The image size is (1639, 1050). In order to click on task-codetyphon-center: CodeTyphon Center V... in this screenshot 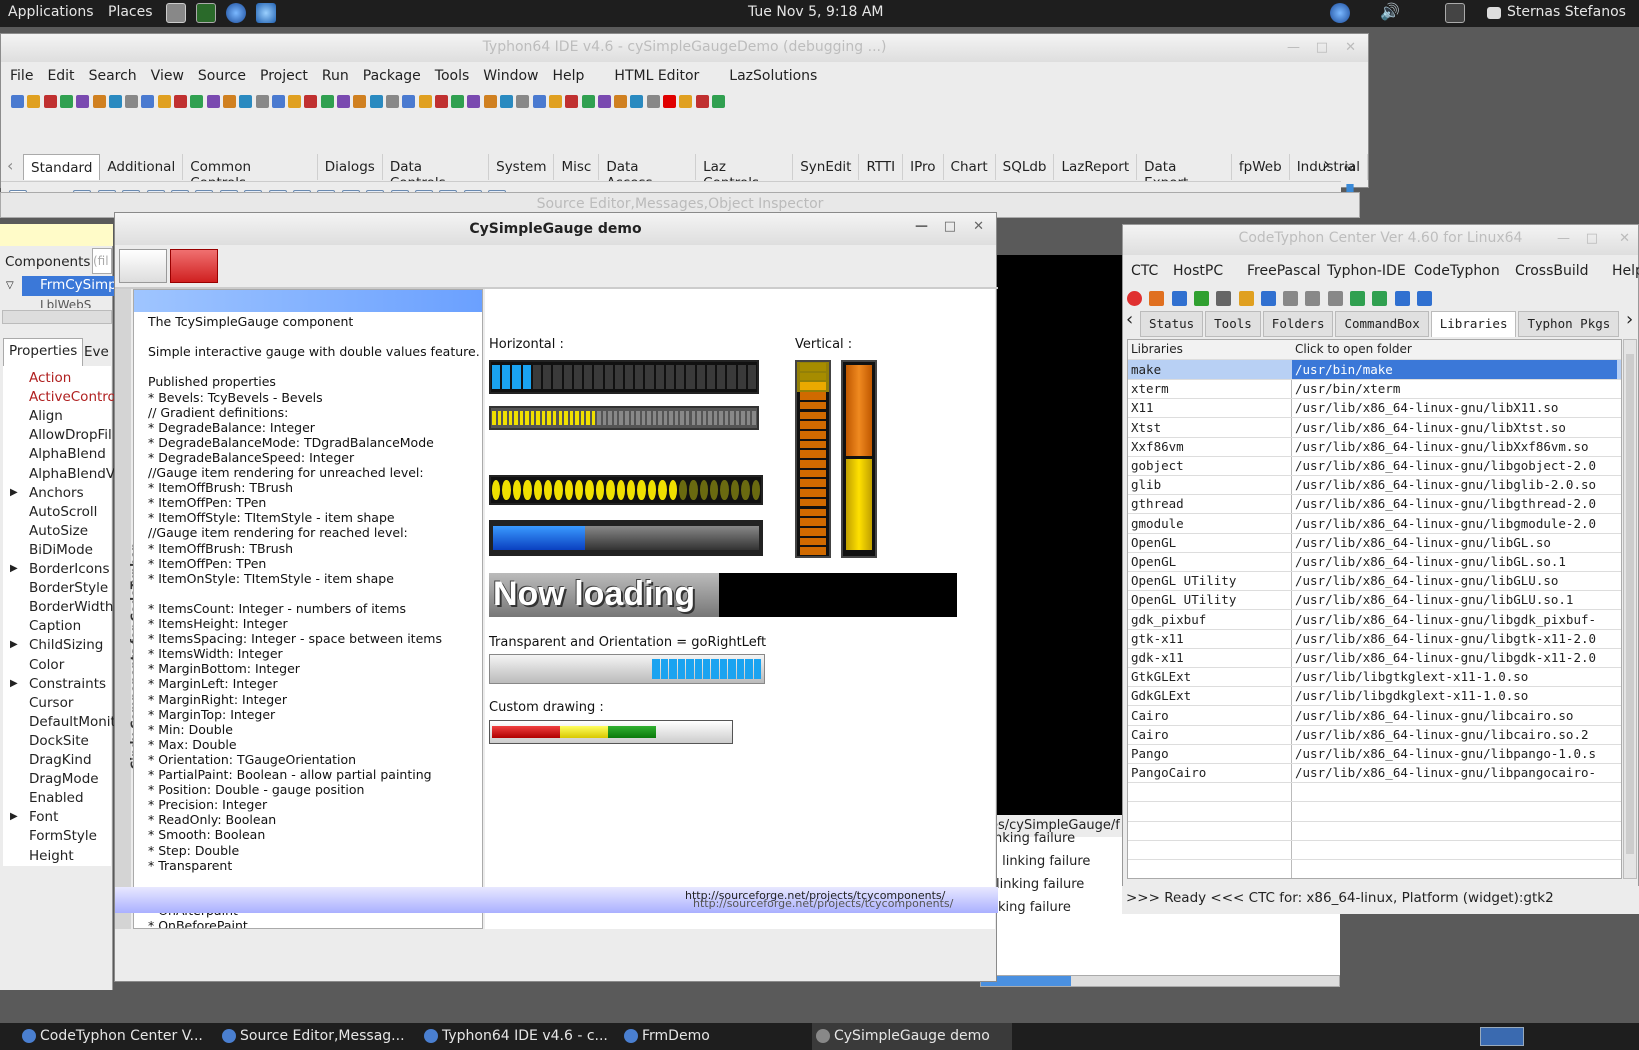, I will do `click(110, 1036)`.